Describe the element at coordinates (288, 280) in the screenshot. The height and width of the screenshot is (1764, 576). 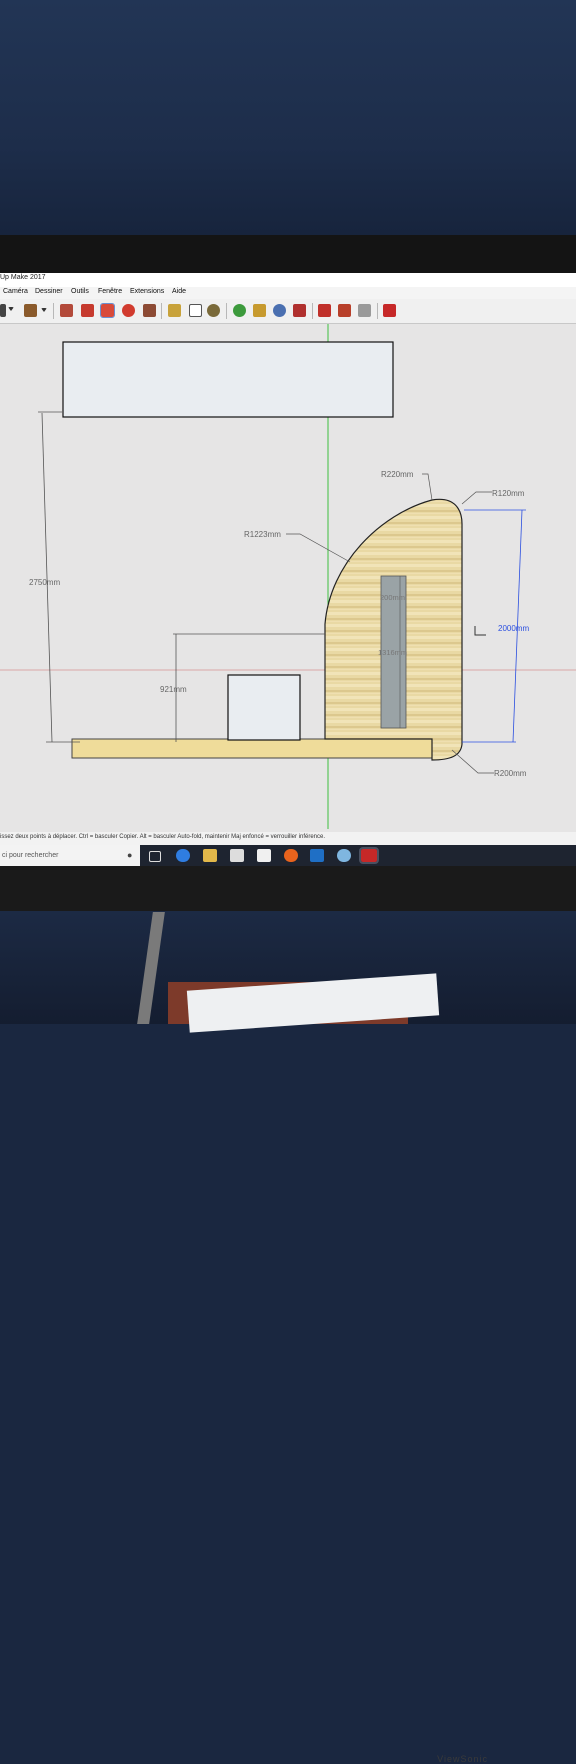
I see `title-bar: Up Make 2017` at that location.